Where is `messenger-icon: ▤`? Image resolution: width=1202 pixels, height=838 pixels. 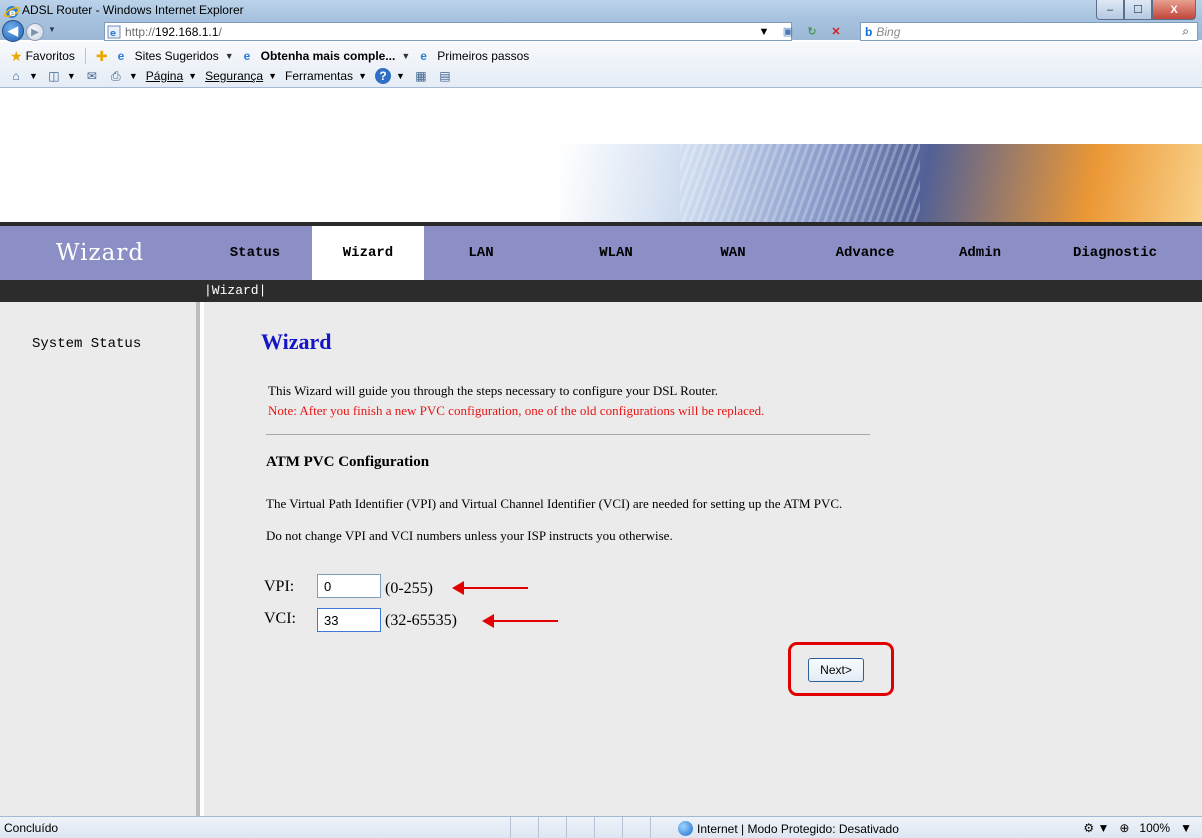
messenger-icon: ▤ is located at coordinates (445, 76).